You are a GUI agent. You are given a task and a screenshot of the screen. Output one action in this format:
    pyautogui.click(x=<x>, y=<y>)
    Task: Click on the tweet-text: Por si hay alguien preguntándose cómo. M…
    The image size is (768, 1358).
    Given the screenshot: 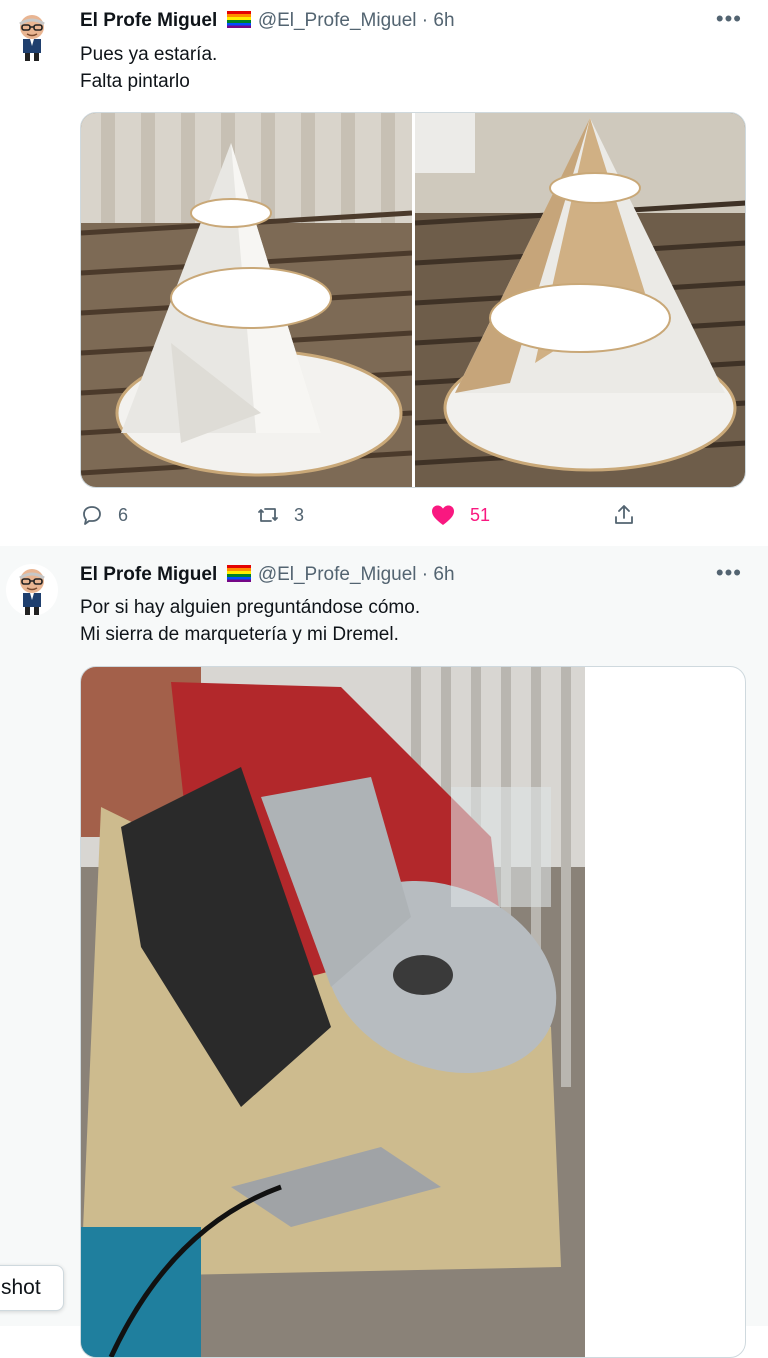 What is the action you would take?
    pyautogui.click(x=250, y=621)
    